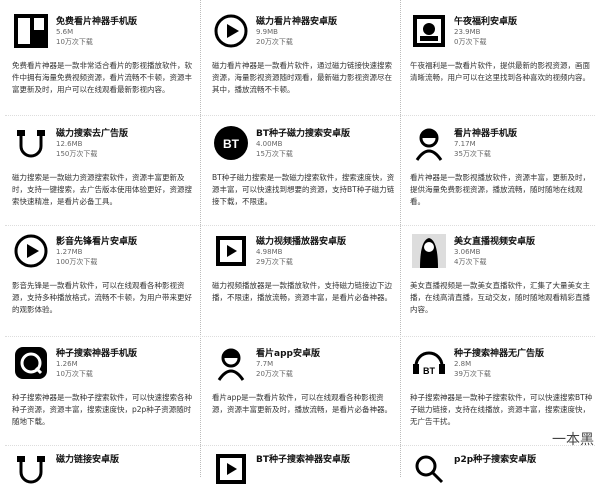 The width and height of the screenshot is (600, 492). Describe the element at coordinates (328, 458) in the screenshot. I see `app-title: BT种子搜索神器安卓版` at that location.